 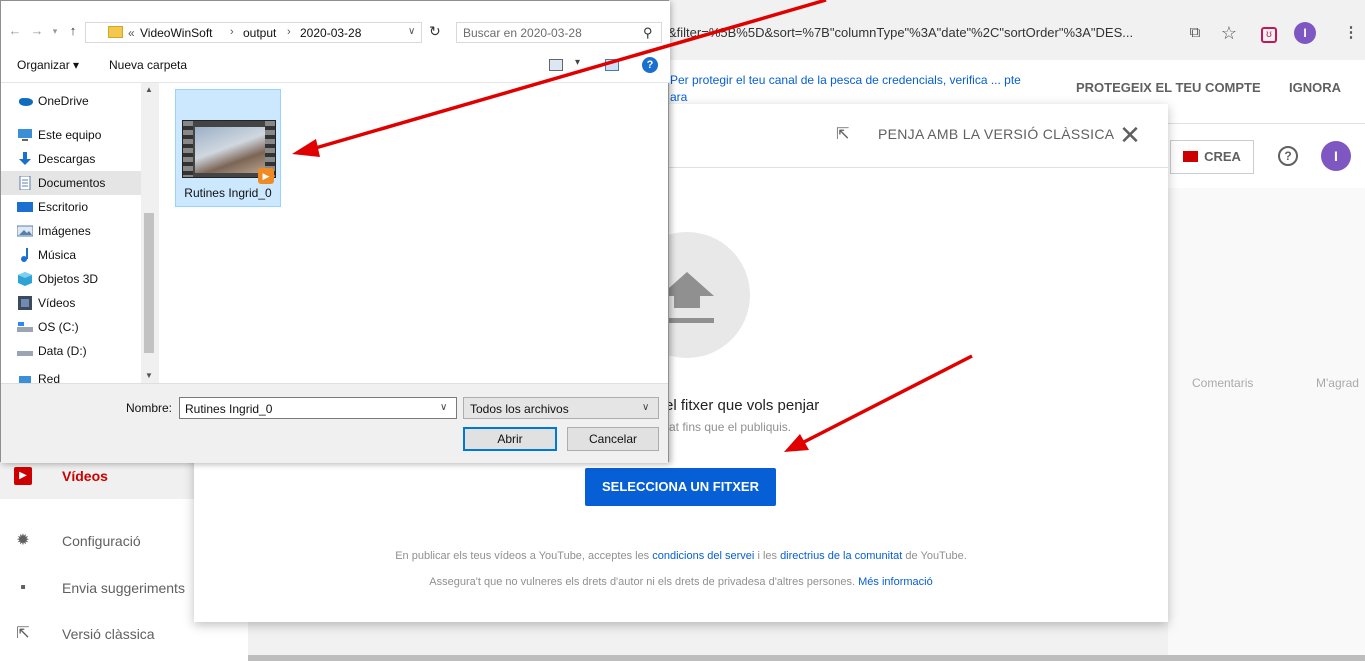 I want to click on breadcrumb-overflow: «, so click(x=131, y=33).